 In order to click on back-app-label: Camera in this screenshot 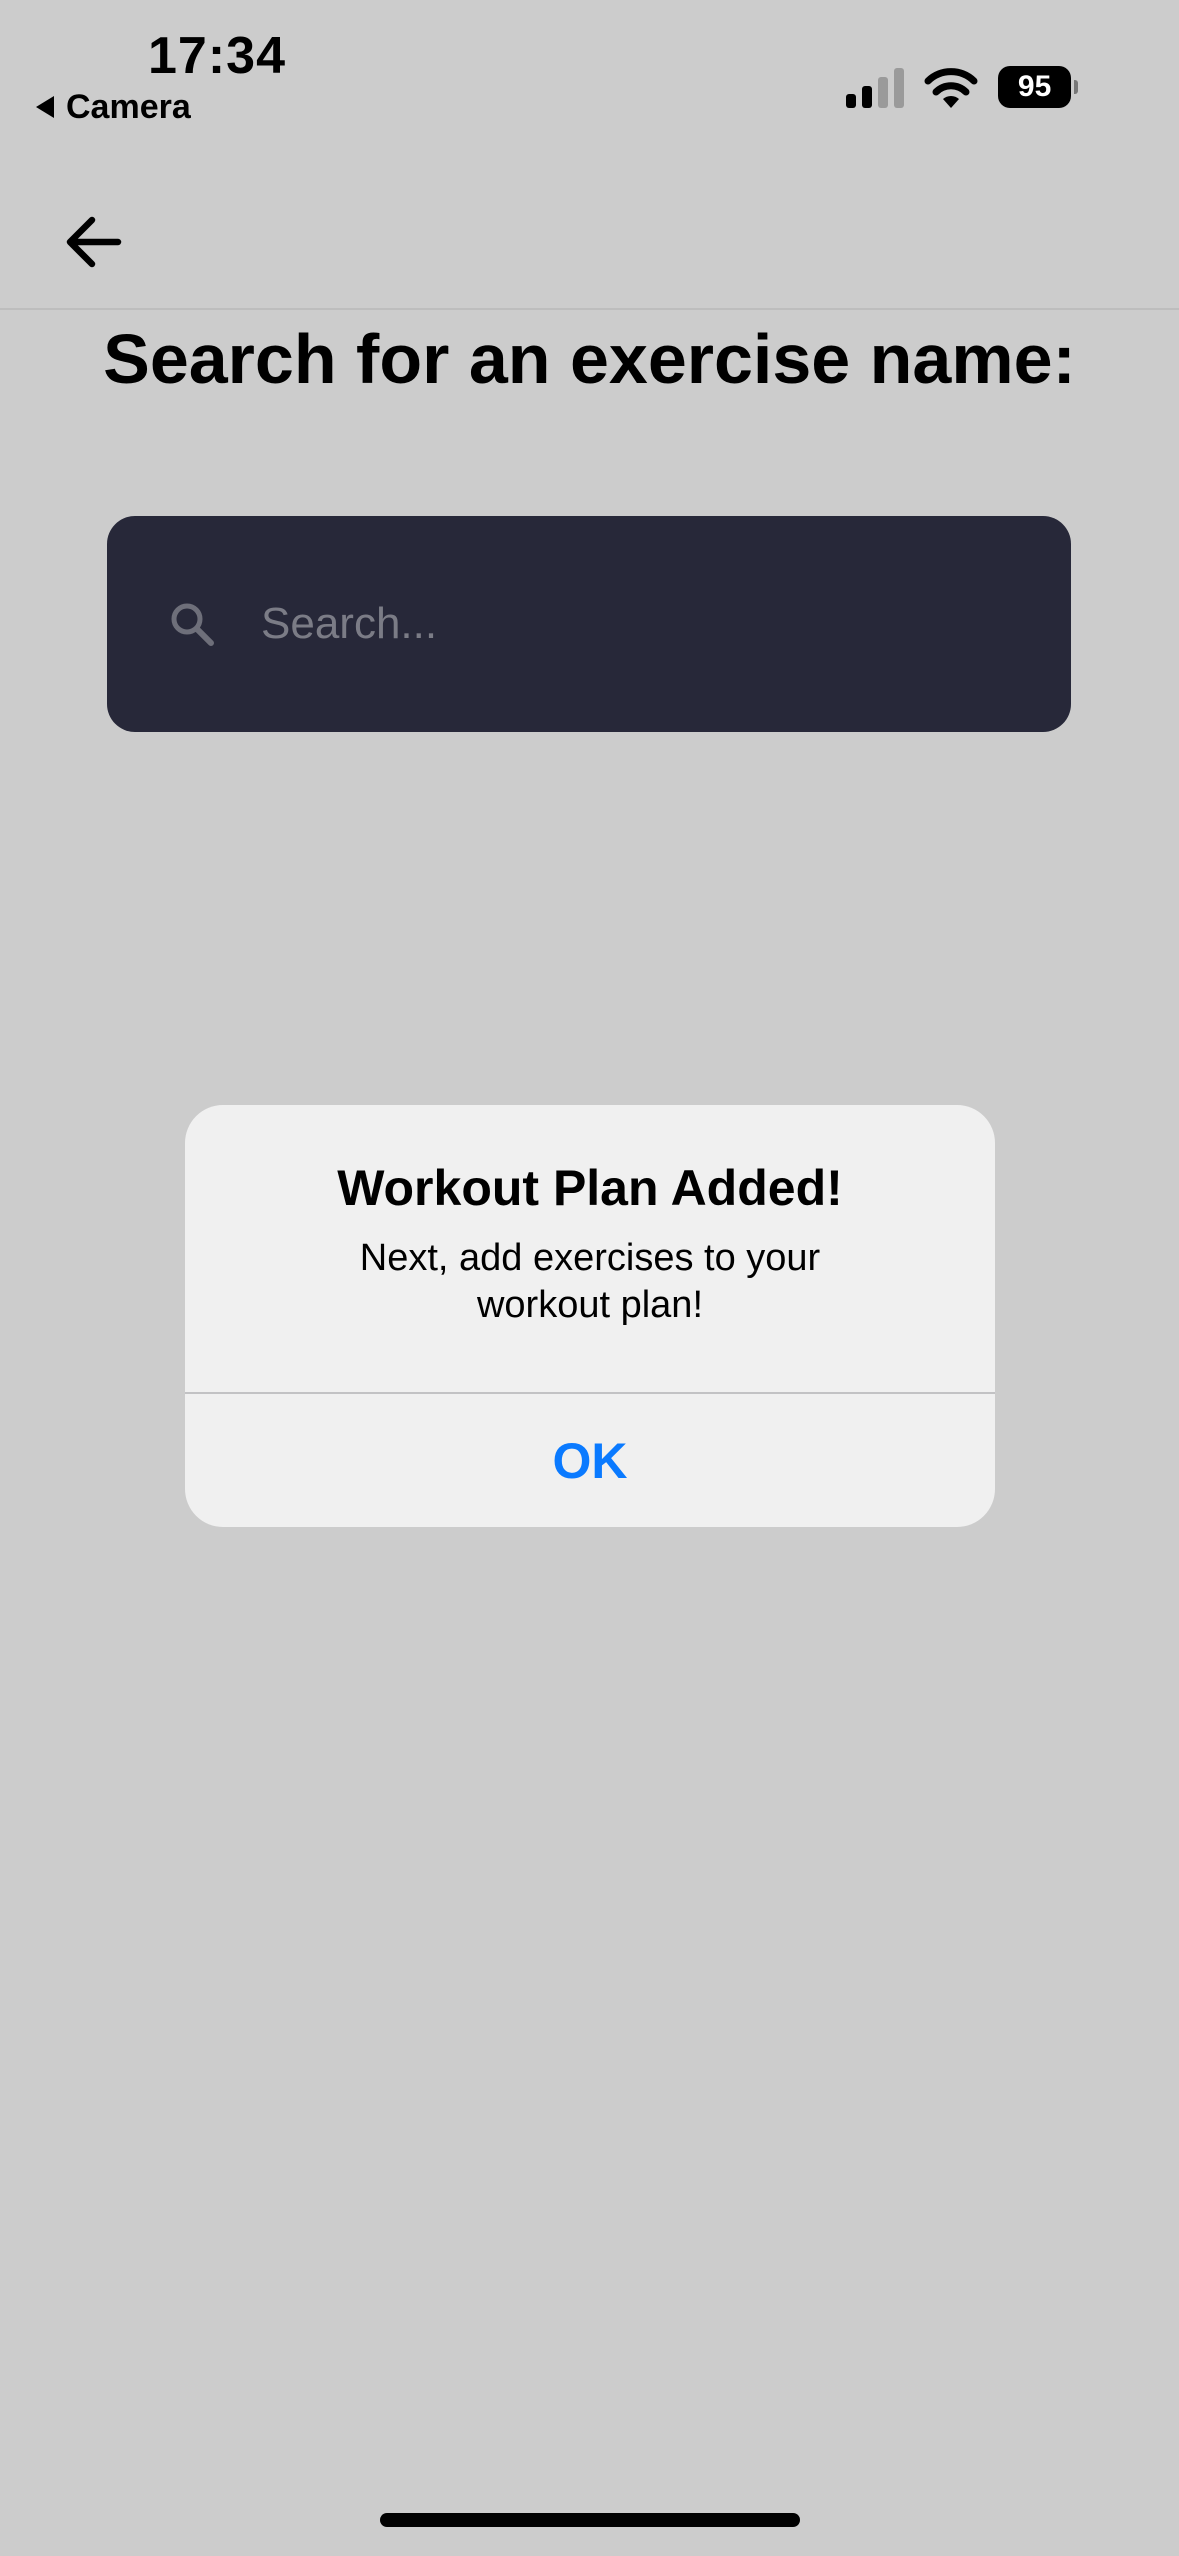, I will do `click(128, 107)`.